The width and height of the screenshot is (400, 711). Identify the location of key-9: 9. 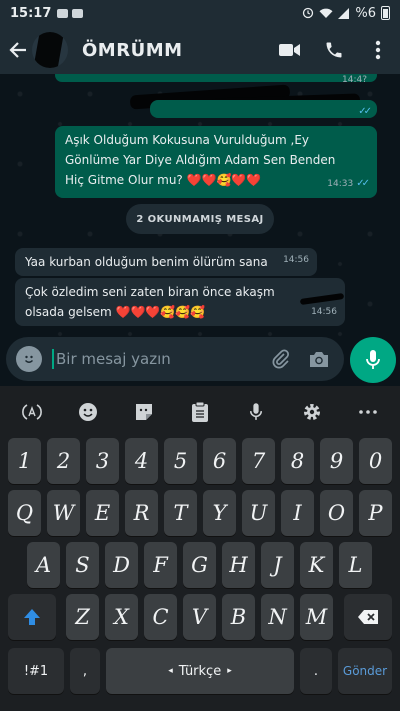
(336, 461).